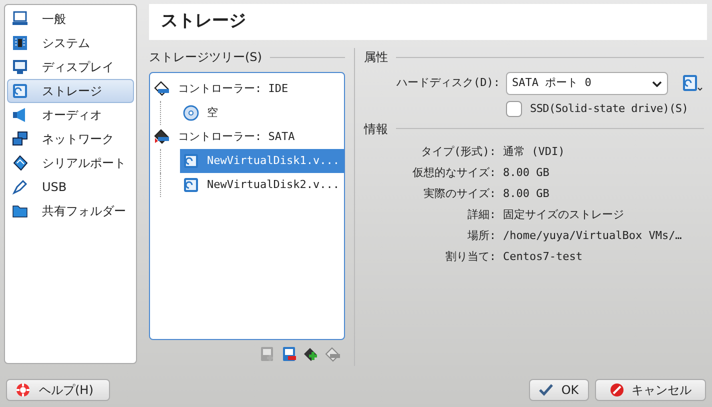  What do you see at coordinates (470, 257) in the screenshot?
I see `info-label: 割り当て:` at bounding box center [470, 257].